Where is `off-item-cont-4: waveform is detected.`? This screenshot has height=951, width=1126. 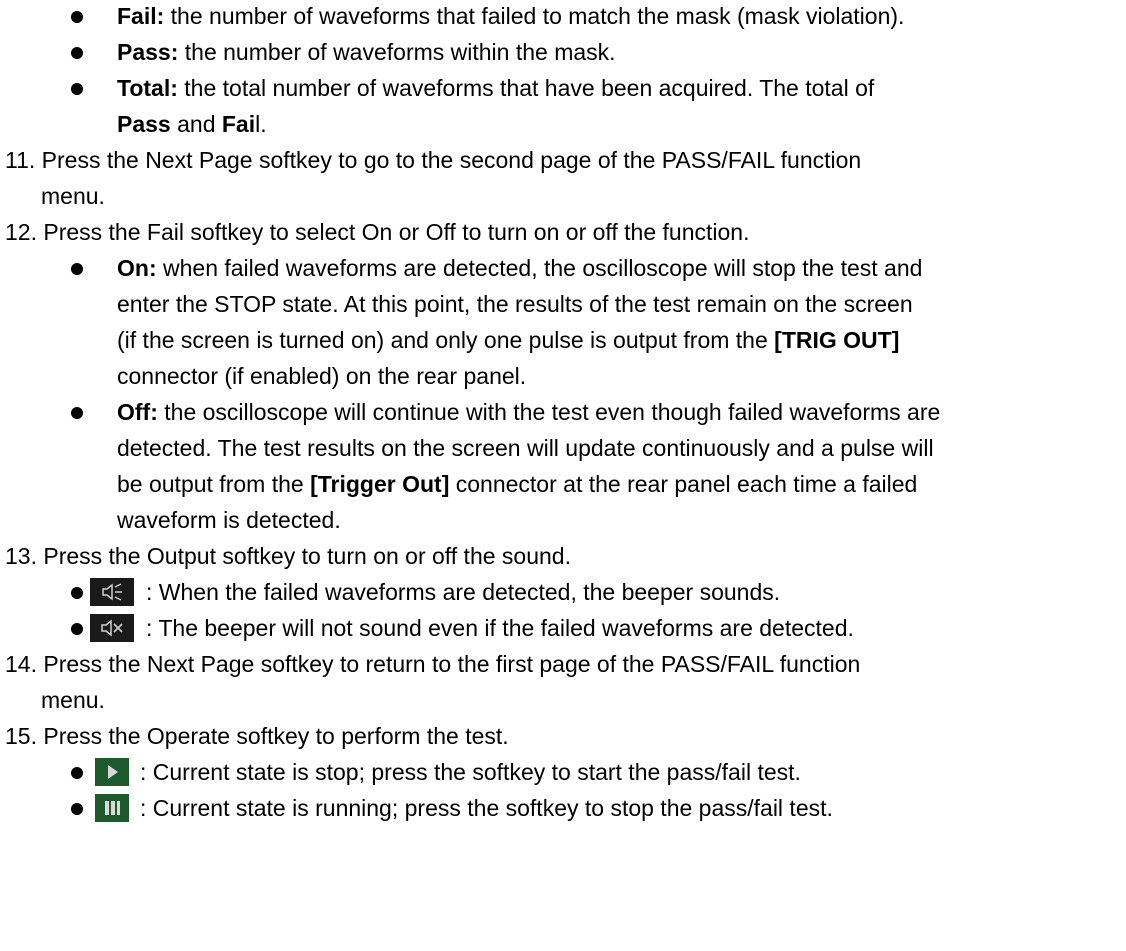
off-item-cont-4: waveform is detected. is located at coordinates (229, 520).